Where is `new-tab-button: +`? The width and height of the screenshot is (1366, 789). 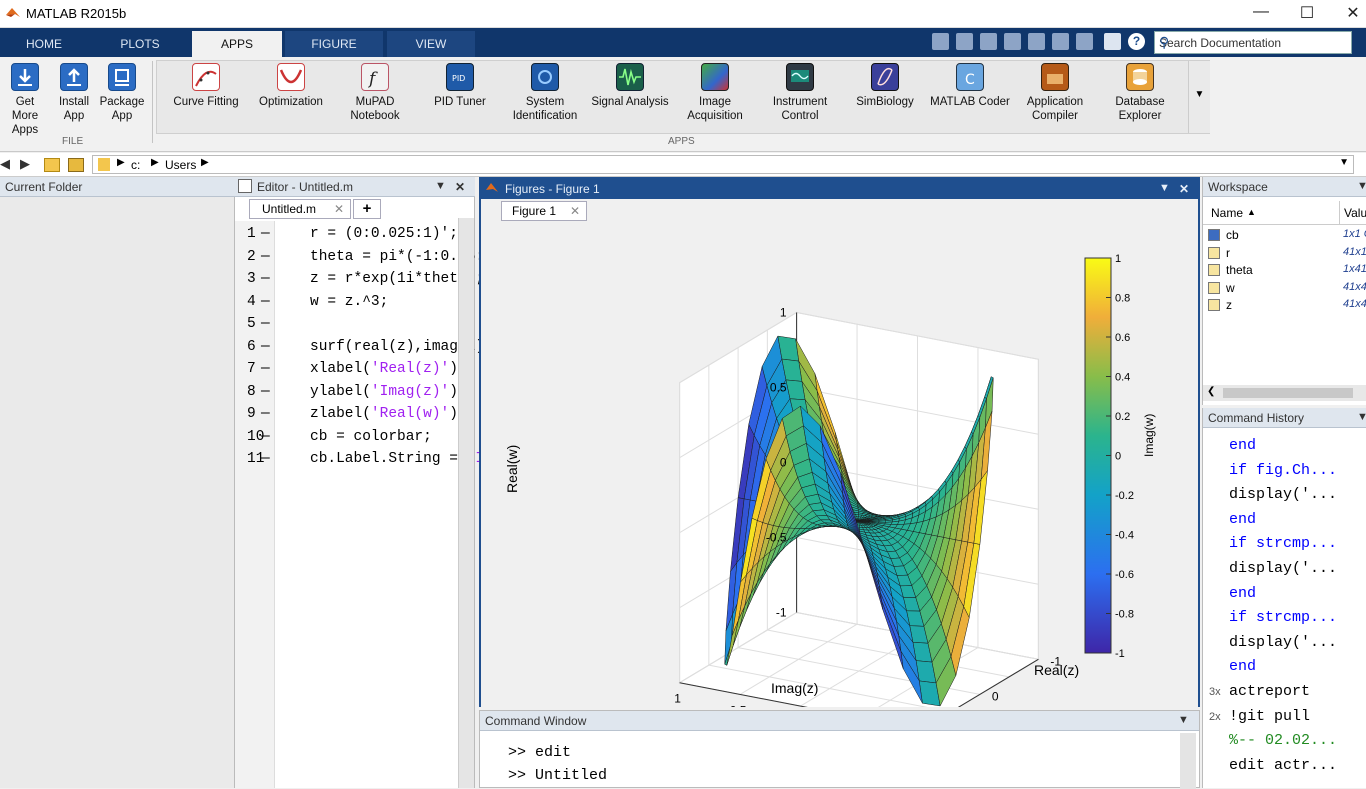 new-tab-button: + is located at coordinates (367, 209).